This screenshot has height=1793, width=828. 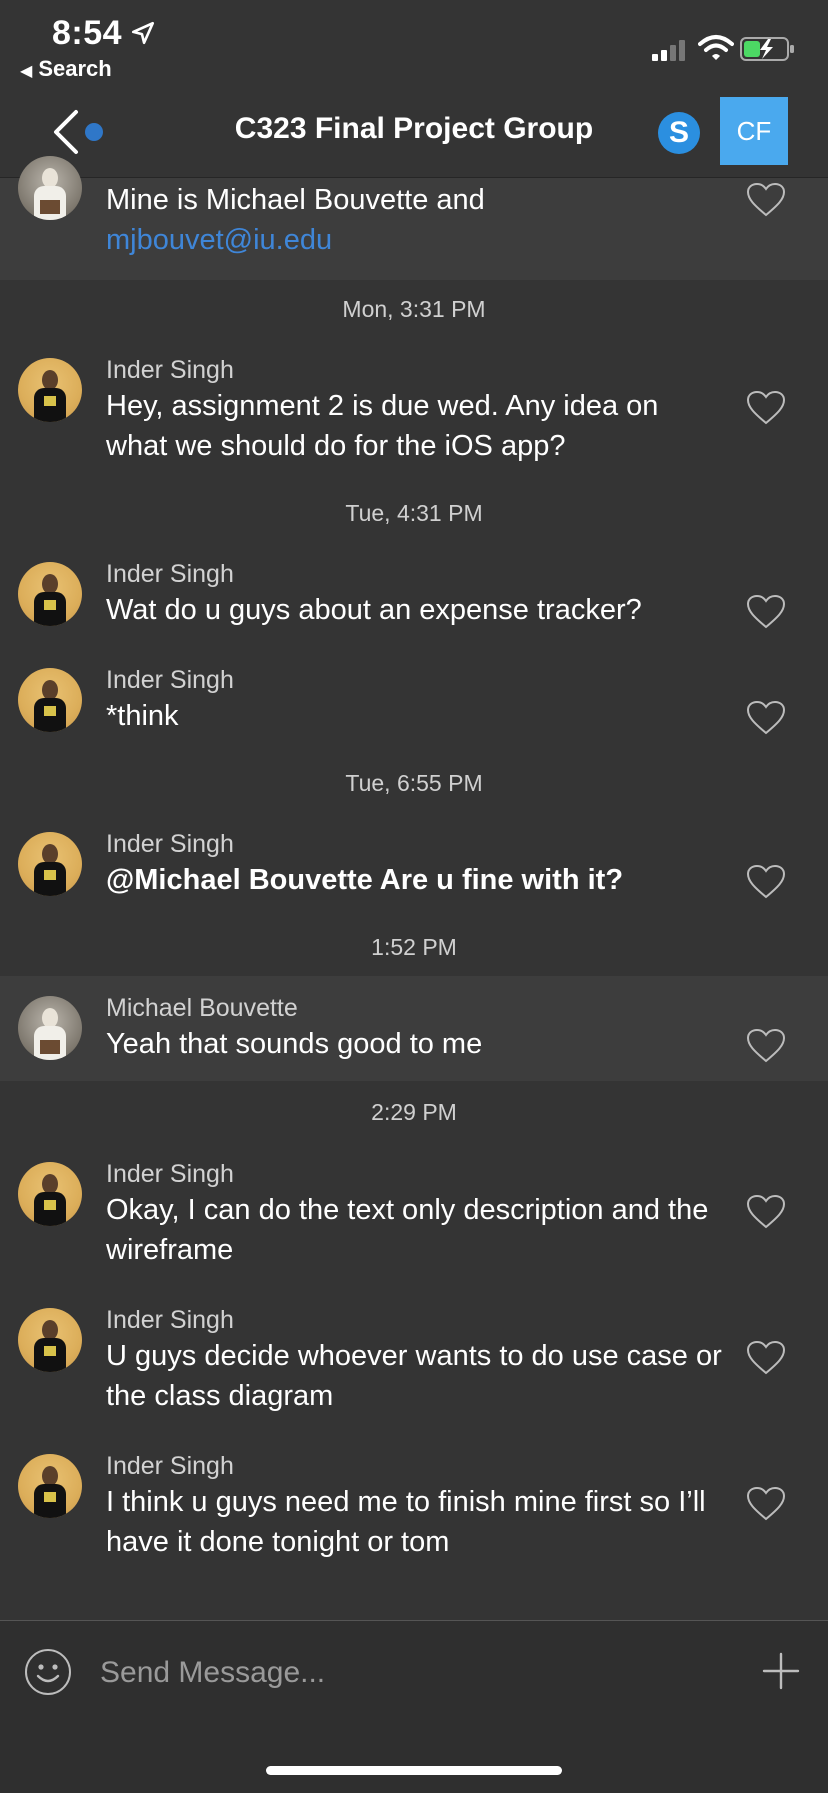 What do you see at coordinates (414, 513) in the screenshot?
I see `timestamp: Tue, 4:31 PM` at bounding box center [414, 513].